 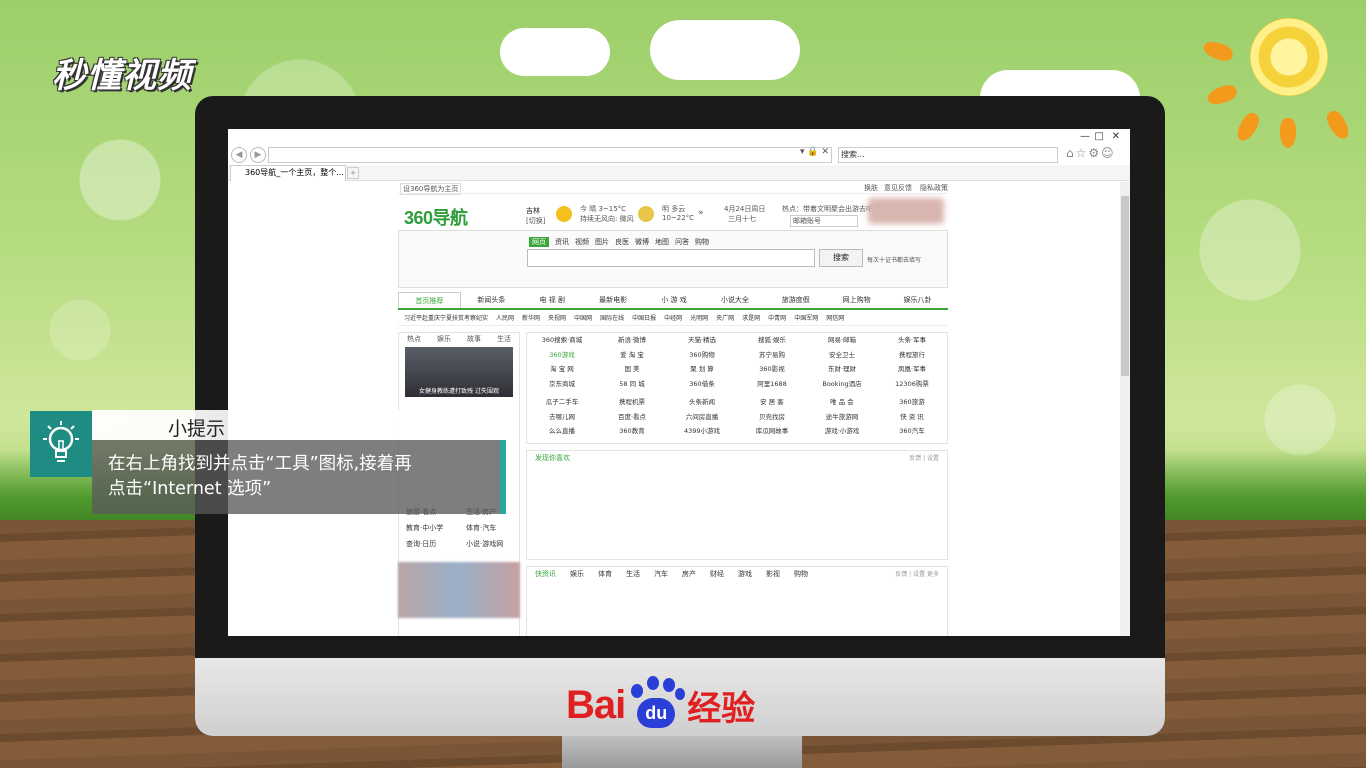 What do you see at coordinates (429, 300) in the screenshot?
I see `cat-home: 首页推荐` at bounding box center [429, 300].